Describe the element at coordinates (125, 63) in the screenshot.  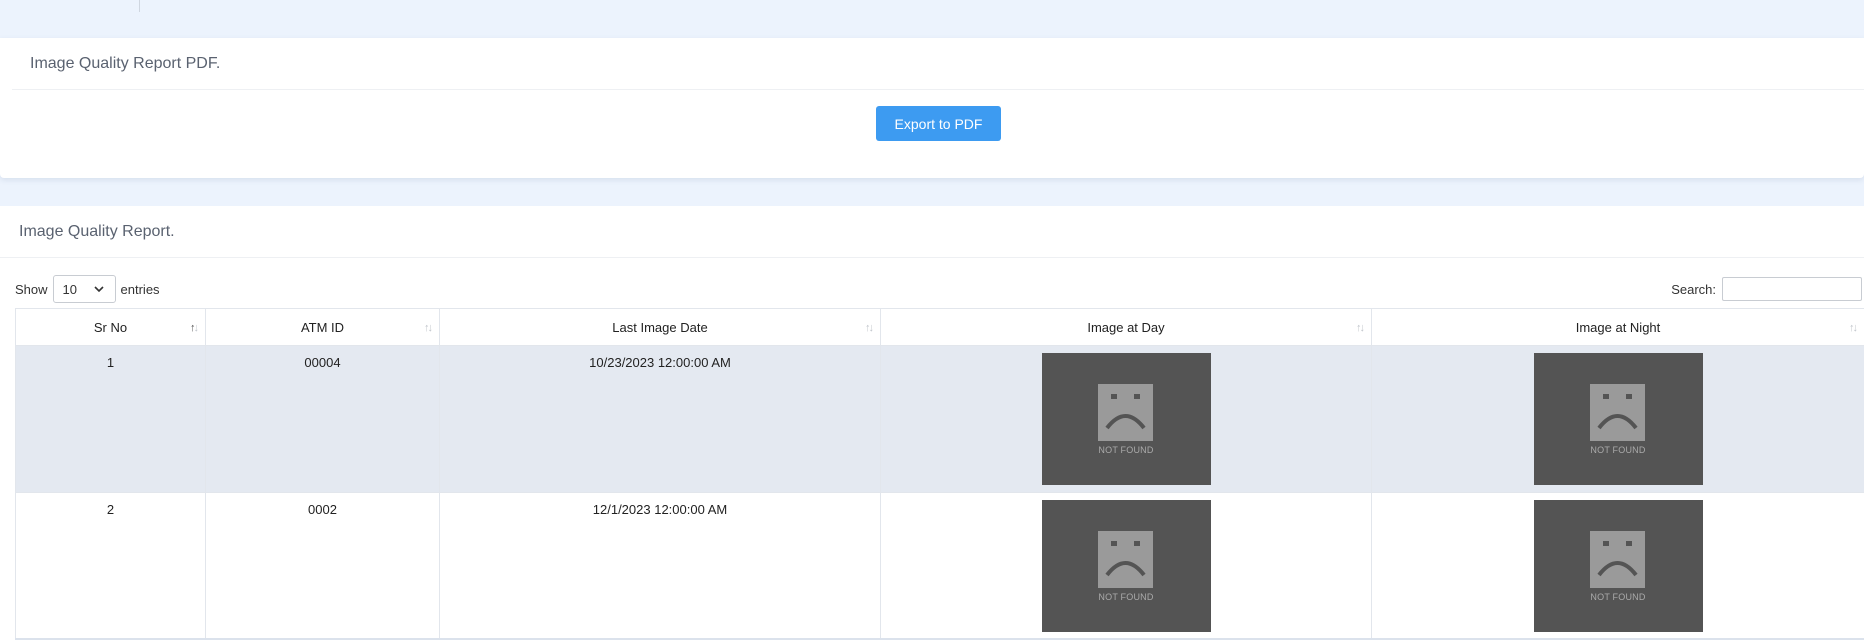
I see `card-title: Image Quality Report PDF.` at that location.